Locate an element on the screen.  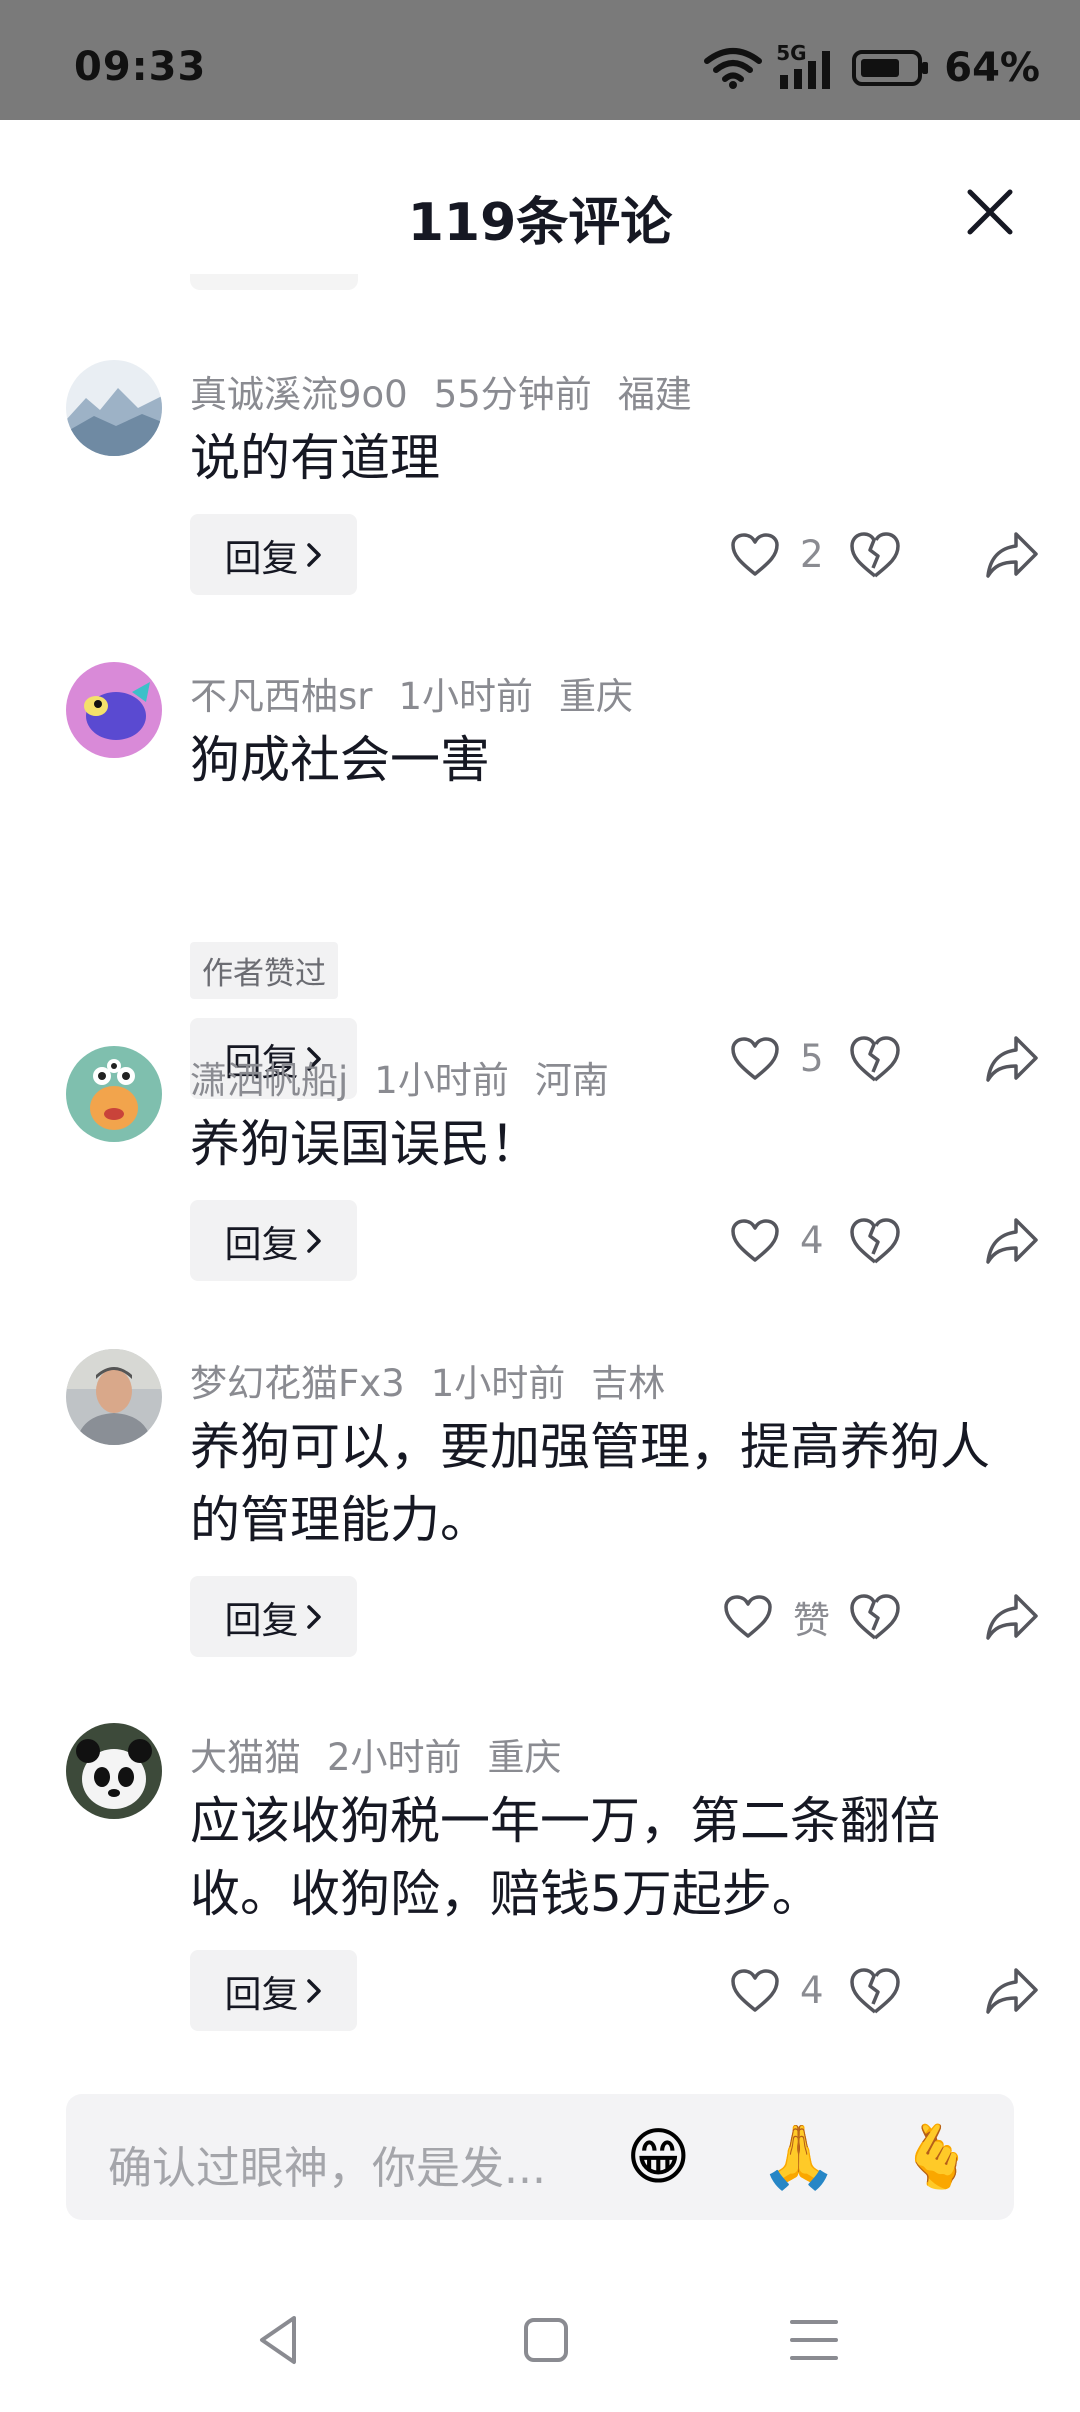
like-button: 赞 is located at coordinates (776, 1616).